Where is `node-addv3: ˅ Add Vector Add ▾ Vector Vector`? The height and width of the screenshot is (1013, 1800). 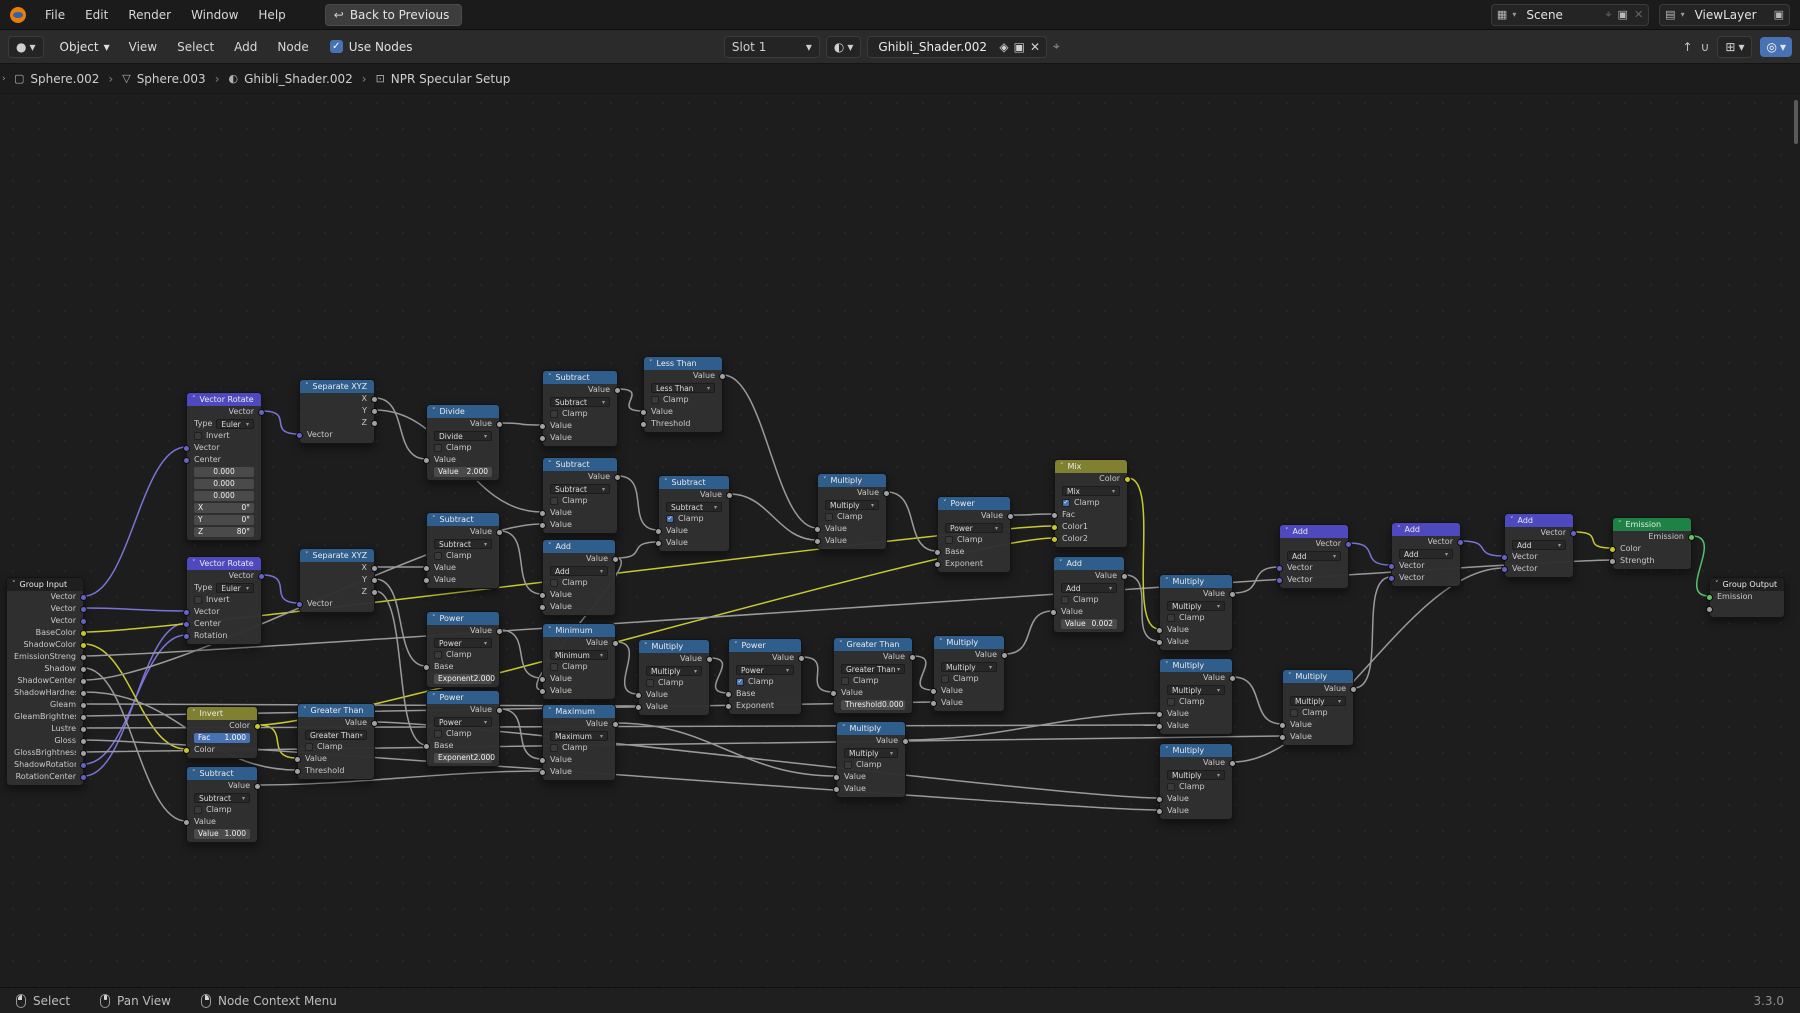 node-addv3: ˅ Add Vector Add ▾ Vector Vector is located at coordinates (1539, 545).